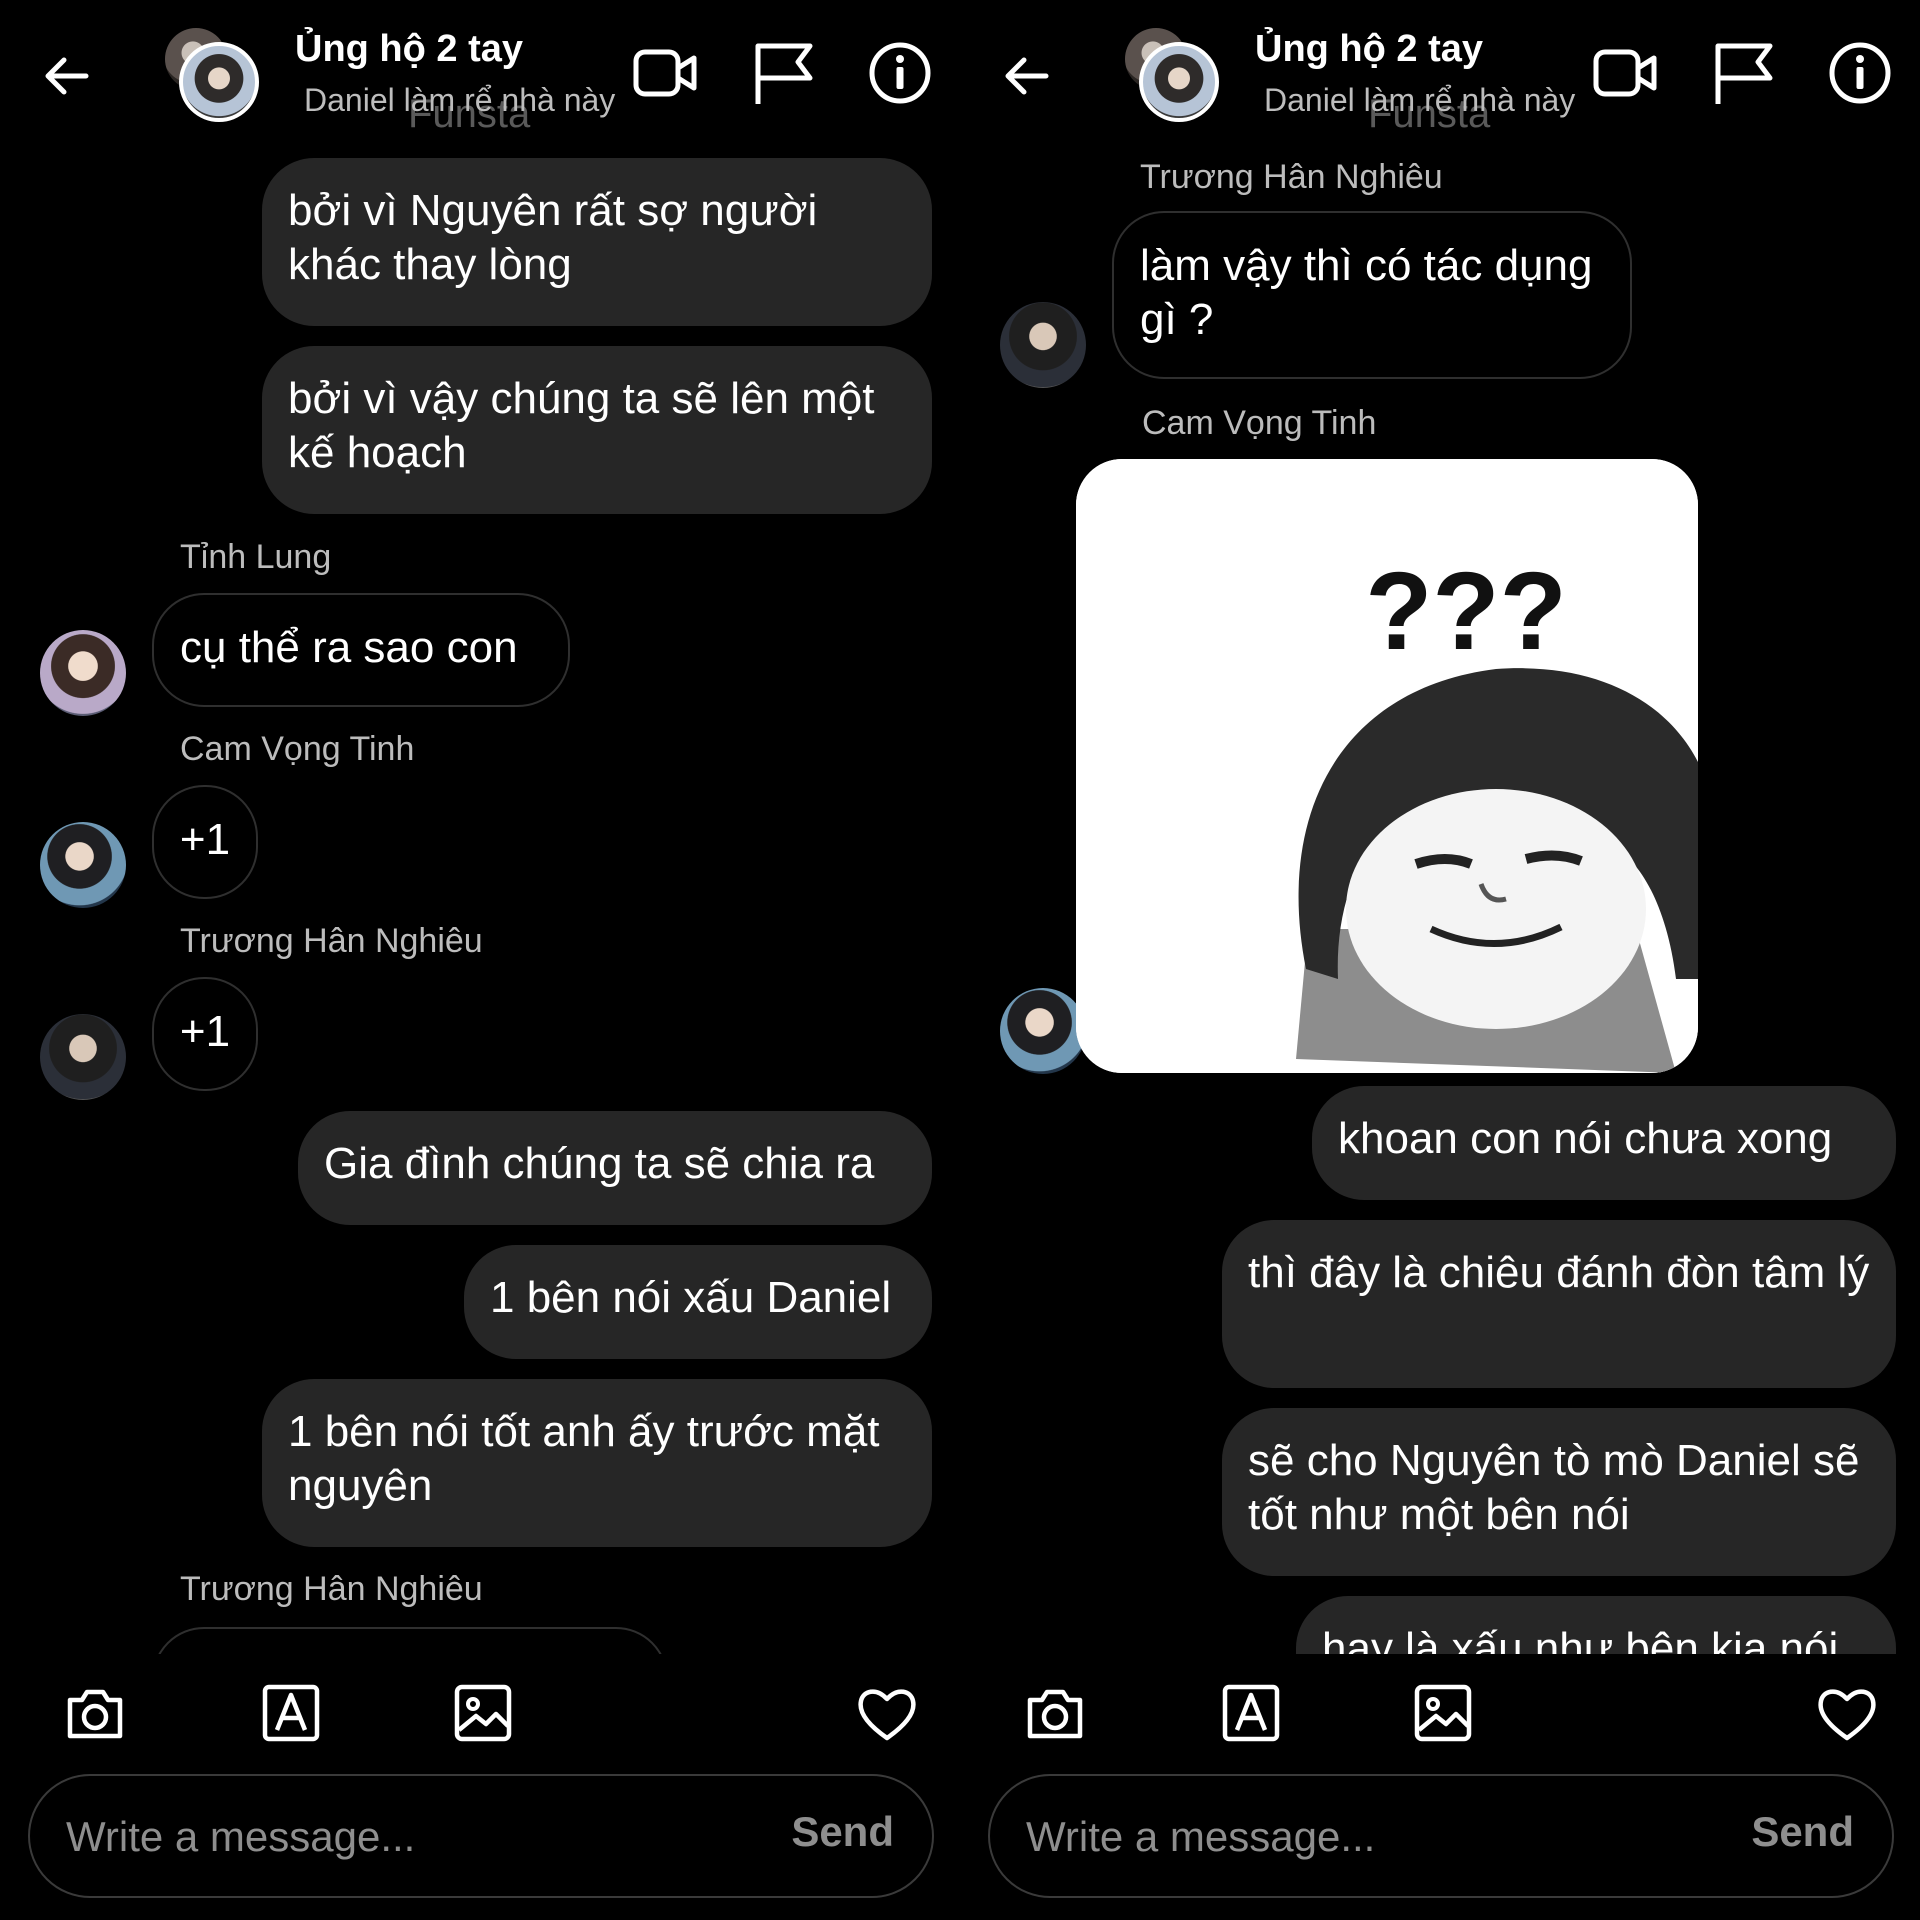  I want to click on message-bubble: cụ thể ra sao con, so click(361, 650).